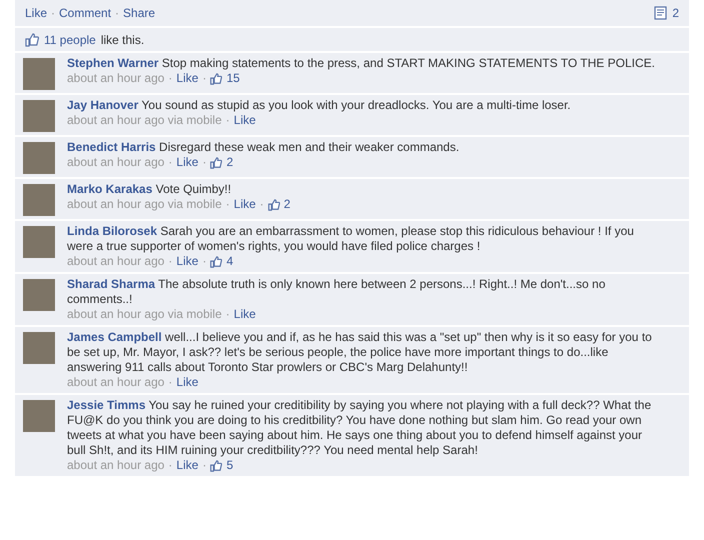  What do you see at coordinates (675, 13) in the screenshot?
I see `comment-count: 2` at bounding box center [675, 13].